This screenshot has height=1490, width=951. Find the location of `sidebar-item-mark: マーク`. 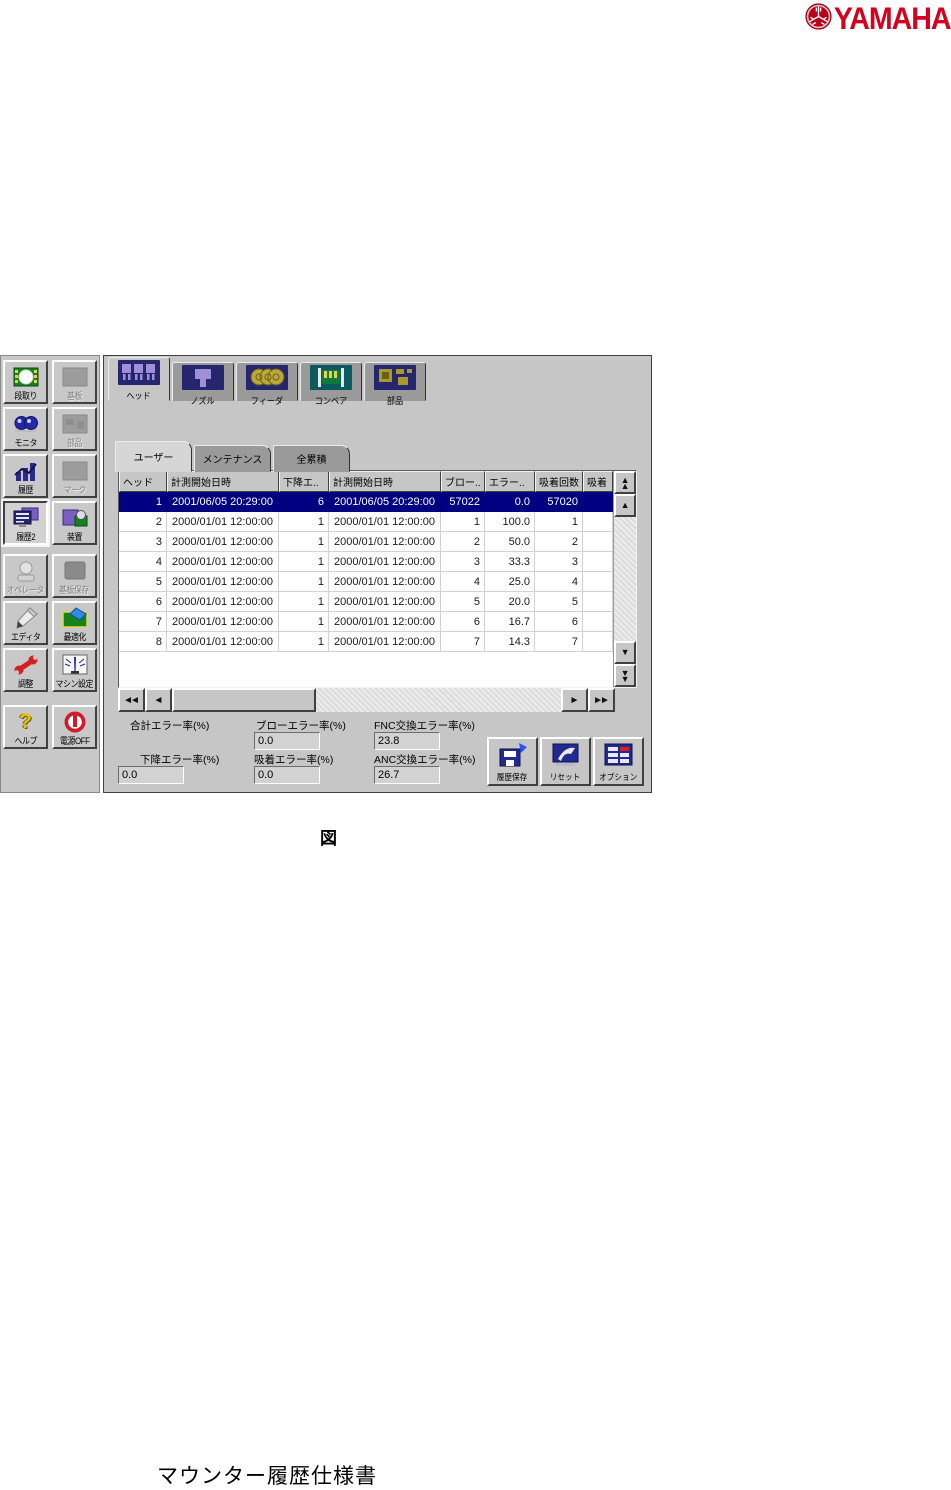

sidebar-item-mark: マーク is located at coordinates (74, 476).